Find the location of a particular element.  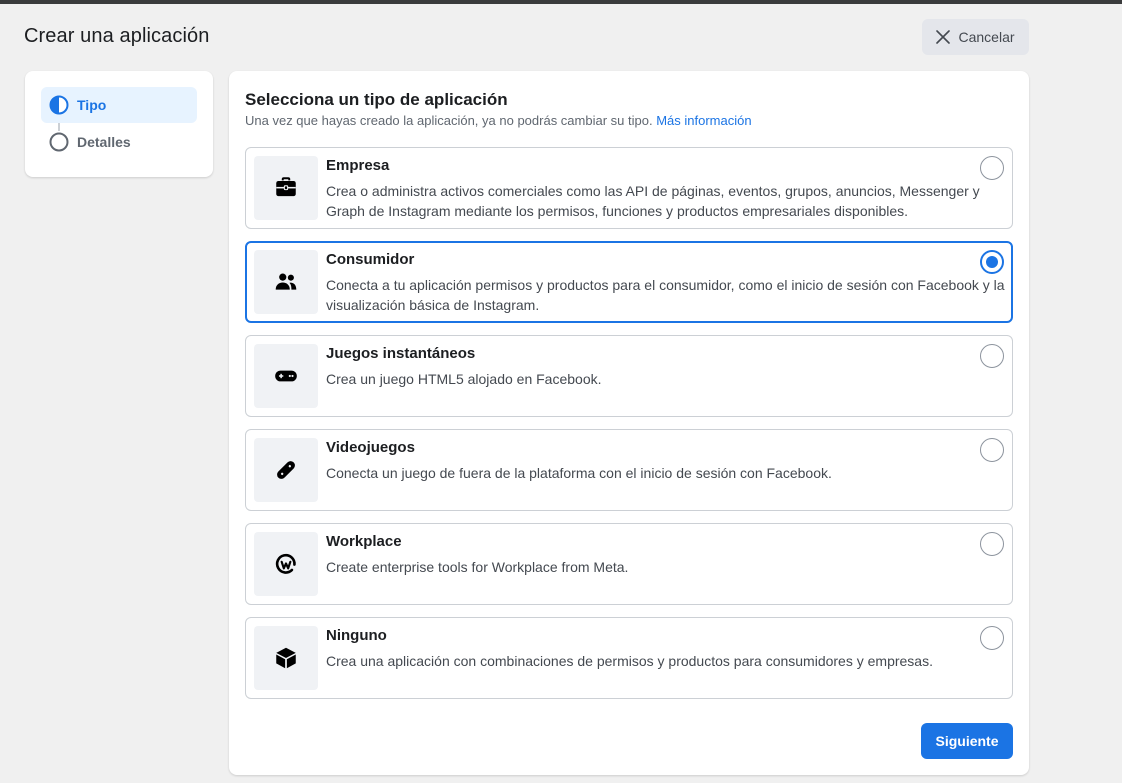

step-detalles: Detalles is located at coordinates (119, 142).